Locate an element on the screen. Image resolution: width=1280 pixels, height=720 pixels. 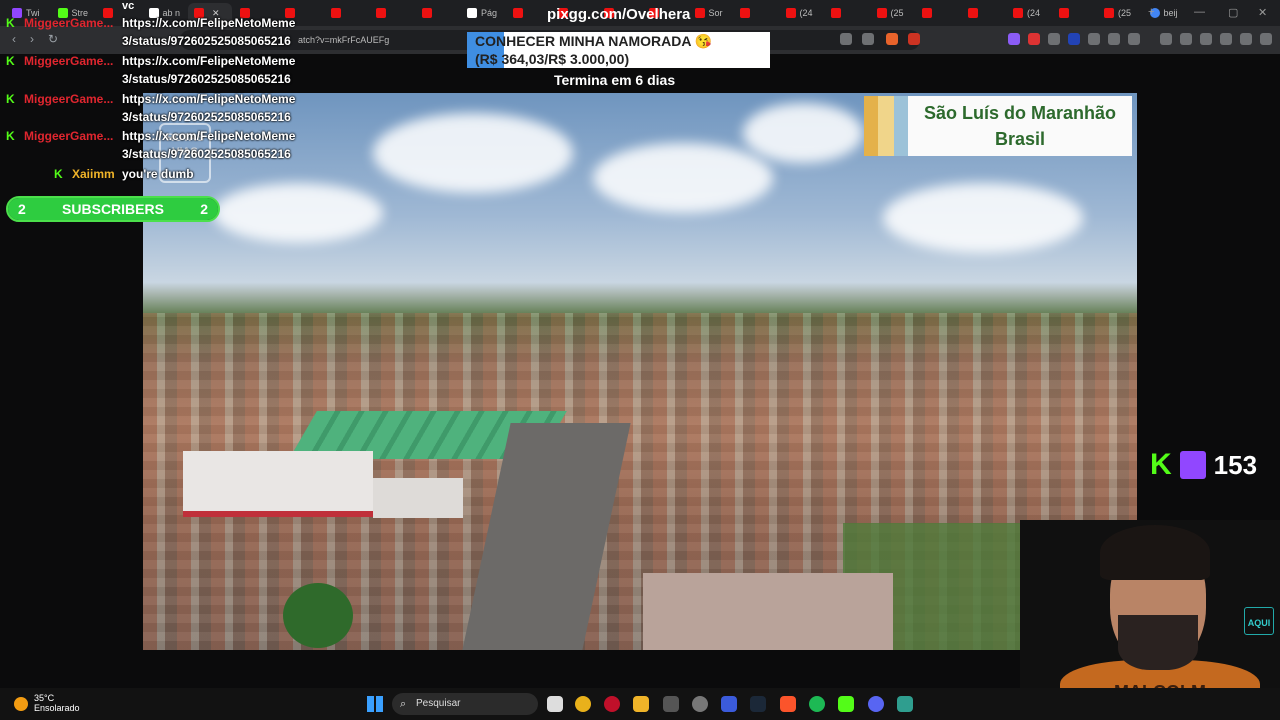
media-icon is located at coordinates (1166, 39).